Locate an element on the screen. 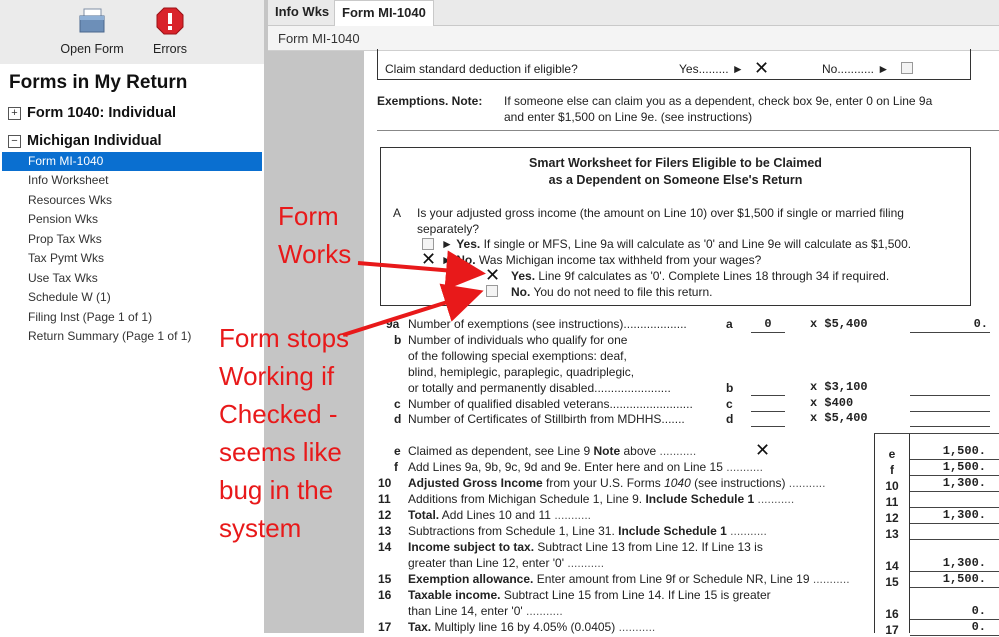  arrow-to-yes is located at coordinates (421, 270).